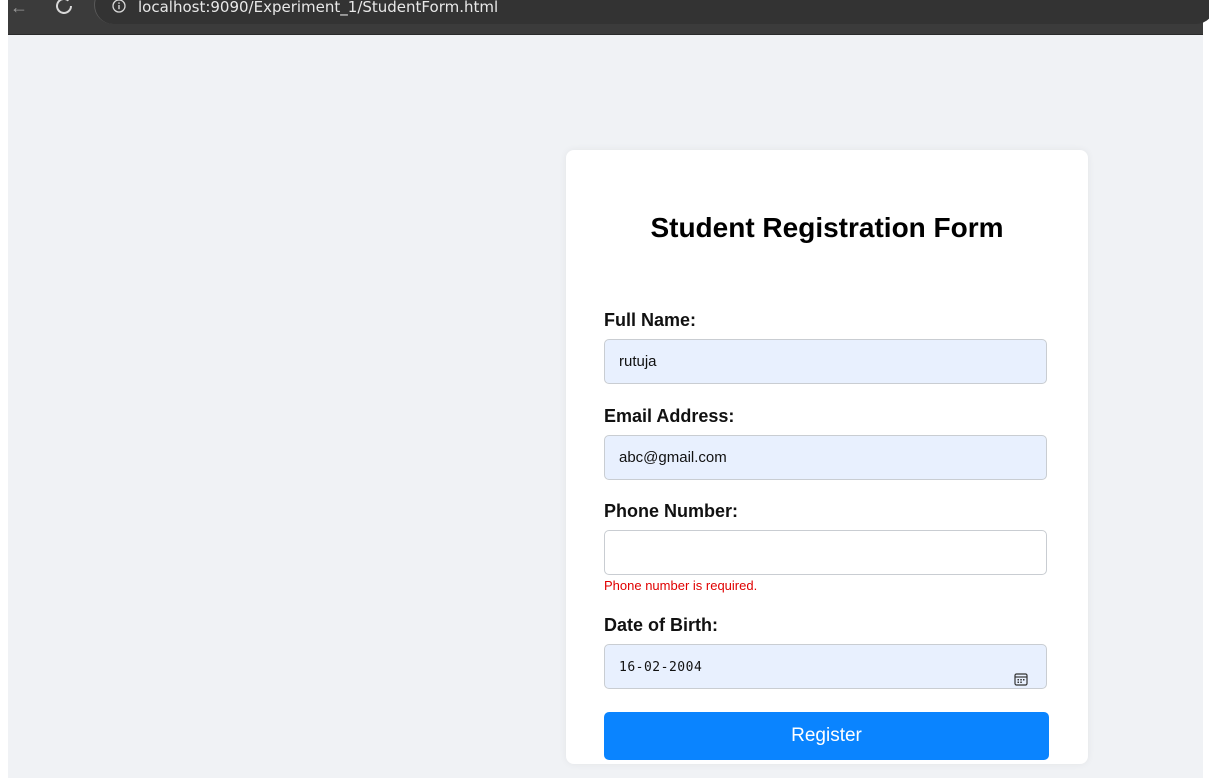  I want to click on window-frame-right, so click(1206, 389).